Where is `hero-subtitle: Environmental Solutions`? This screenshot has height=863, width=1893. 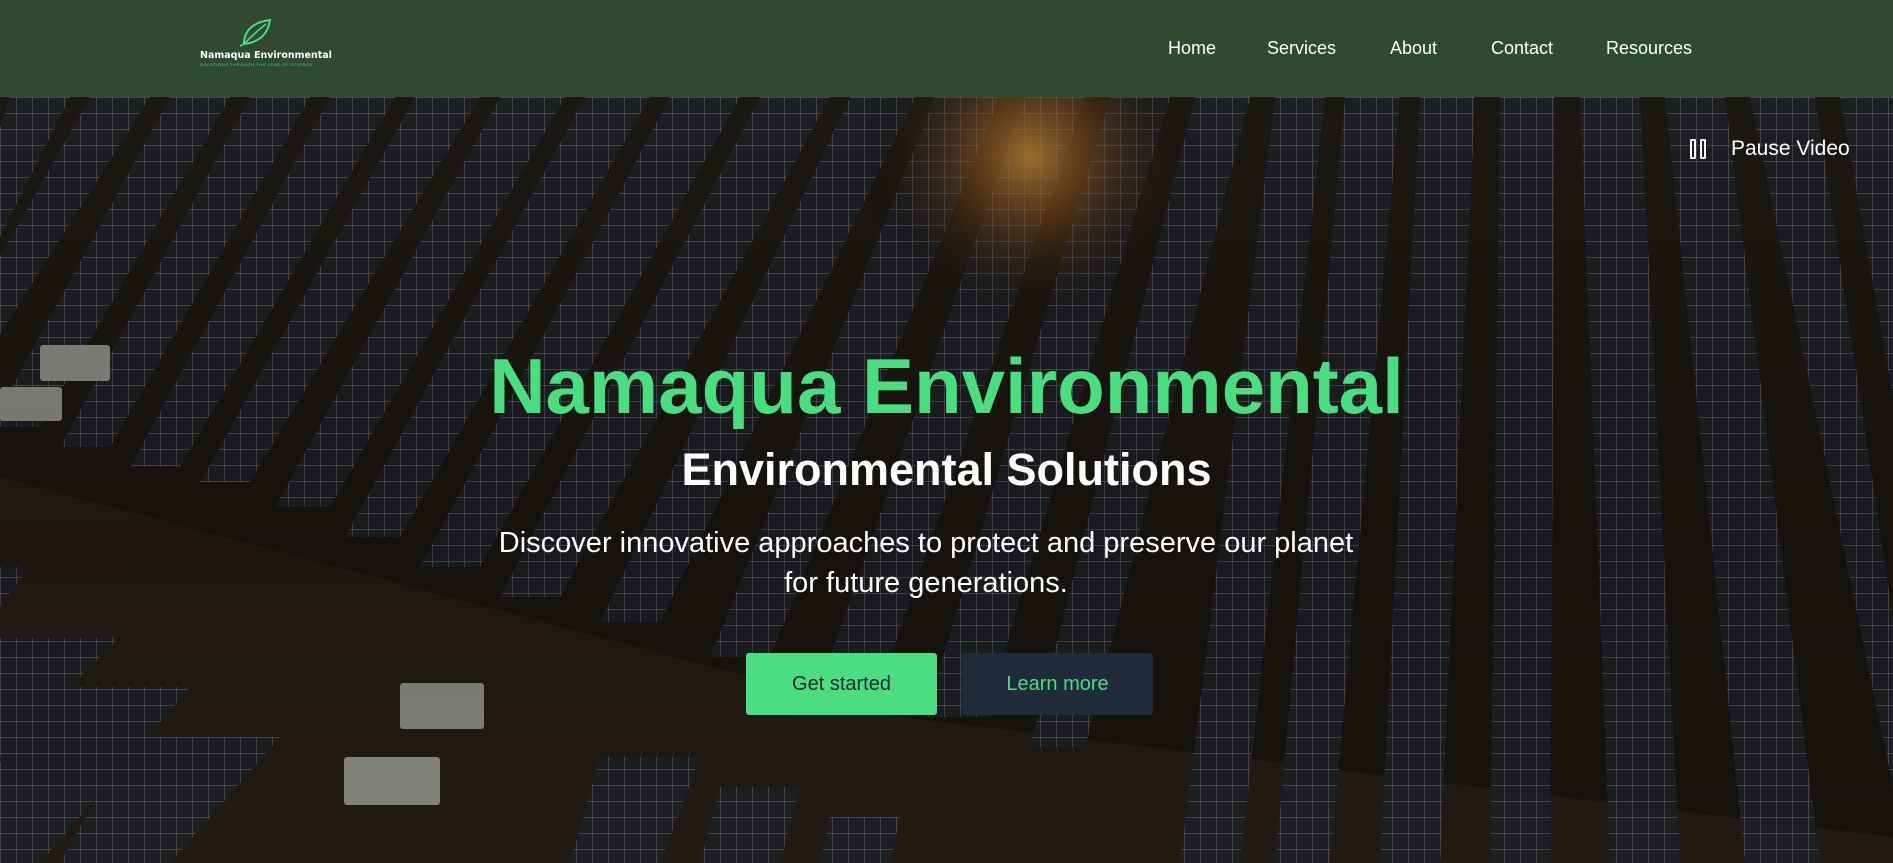 hero-subtitle: Environmental Solutions is located at coordinates (946, 469).